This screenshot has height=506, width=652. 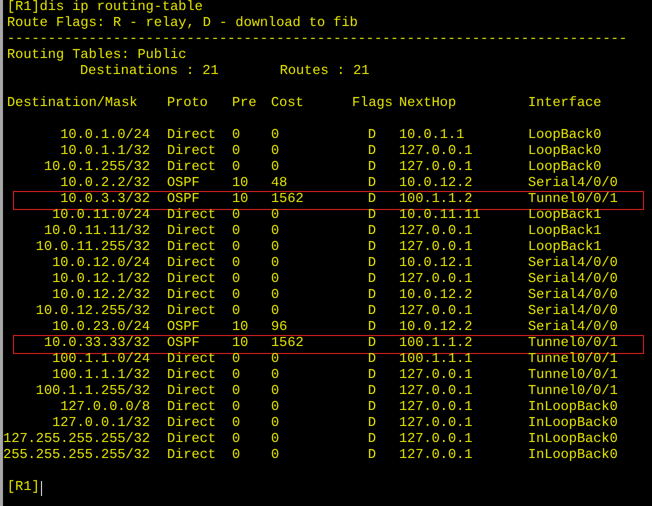 I want to click on output-line: Routing Tables: Public, so click(x=97, y=56).